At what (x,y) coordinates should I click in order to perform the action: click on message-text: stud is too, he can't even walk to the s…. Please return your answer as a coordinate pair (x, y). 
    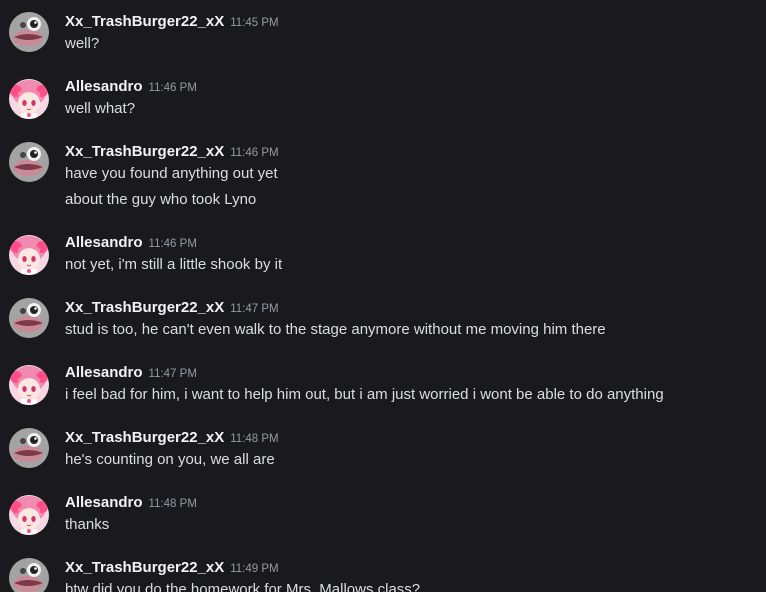
    Looking at the image, I should click on (335, 329).